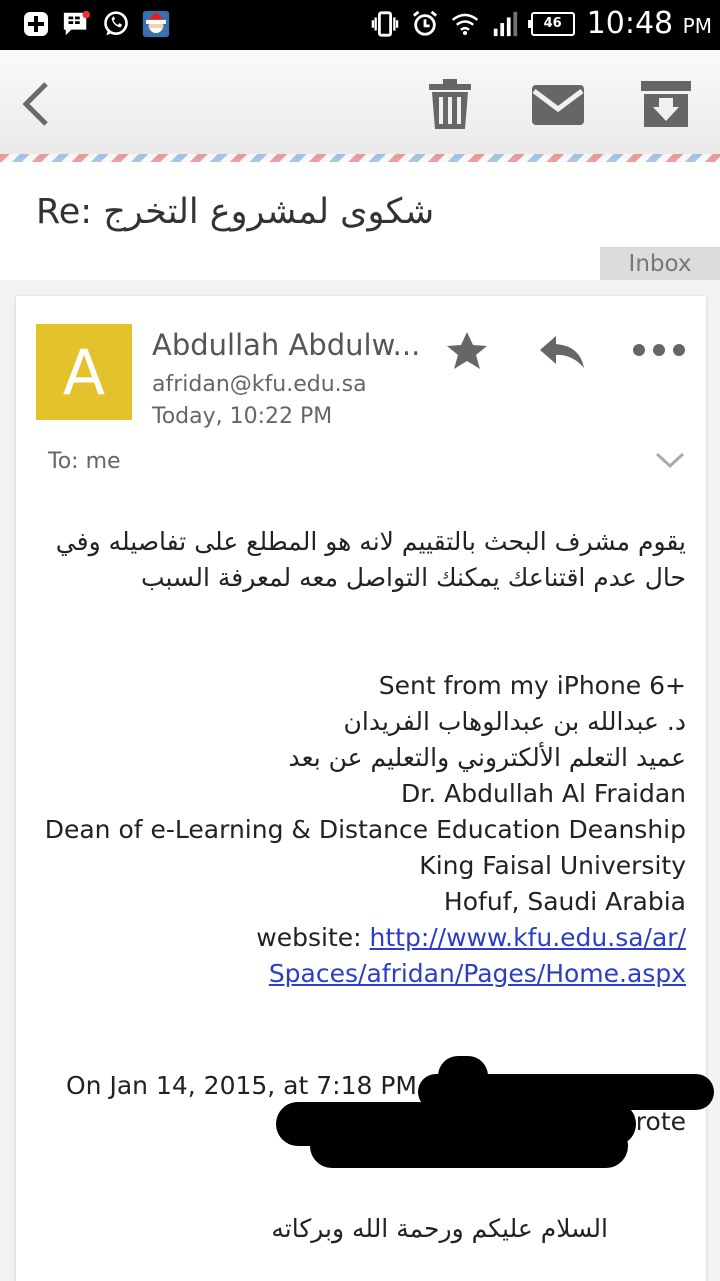 Image resolution: width=720 pixels, height=1281 pixels. What do you see at coordinates (514, 721) in the screenshot?
I see `signature-arabic-name: د. عبدالله بن عبدالوهاب الفريدان` at bounding box center [514, 721].